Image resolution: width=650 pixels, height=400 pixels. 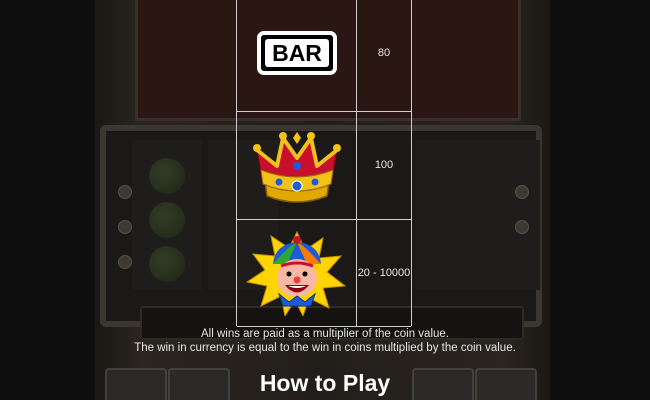 I want to click on paytable-row: 100, so click(x=324, y=166).